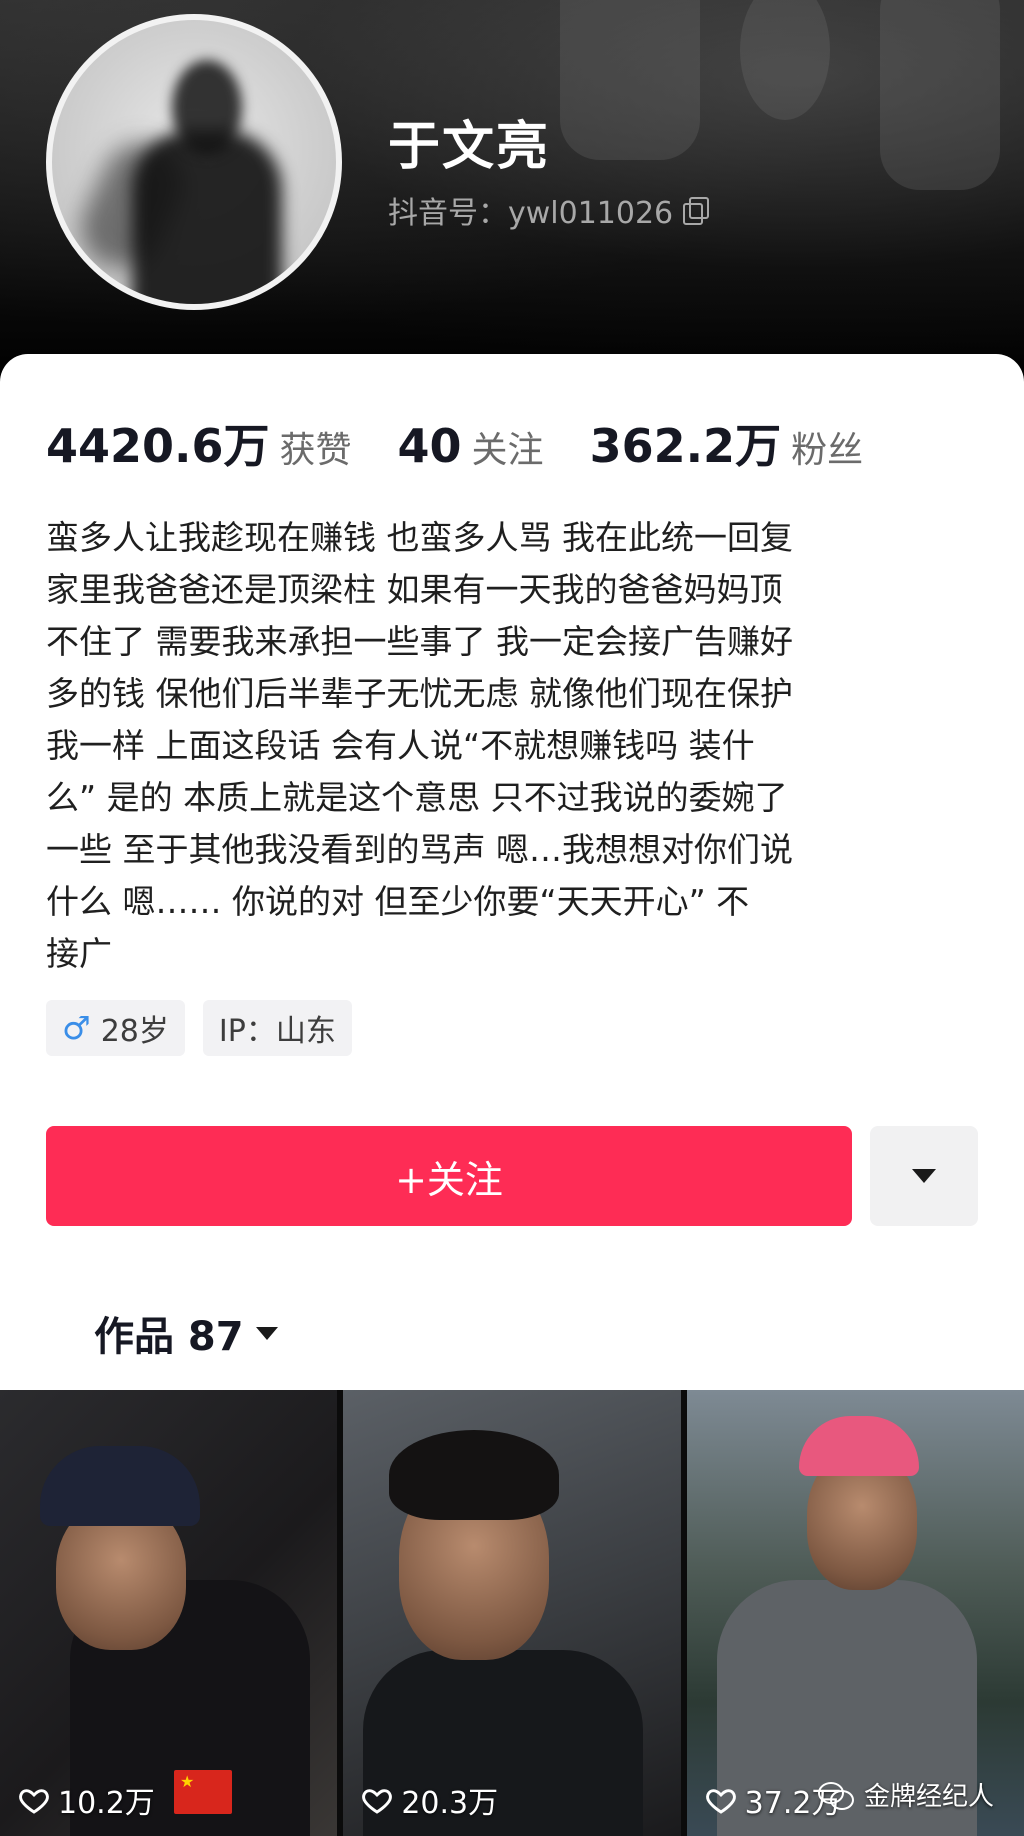  I want to click on more-options-button, so click(924, 1176).